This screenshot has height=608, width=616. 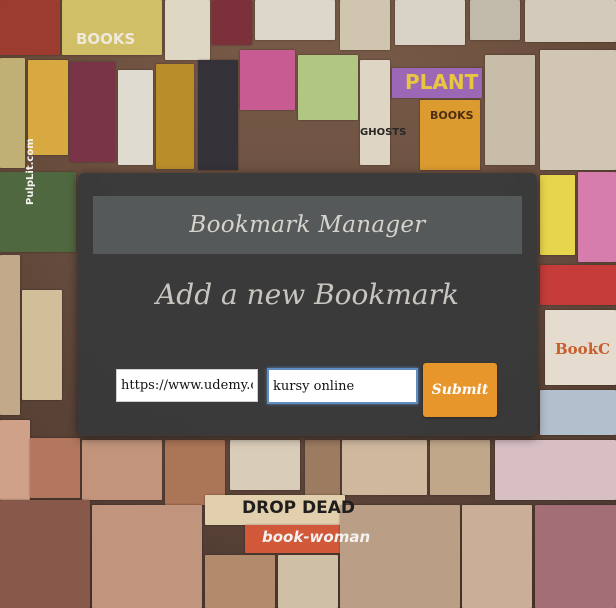 I want to click on app-title: Bookmark Manager, so click(x=307, y=225).